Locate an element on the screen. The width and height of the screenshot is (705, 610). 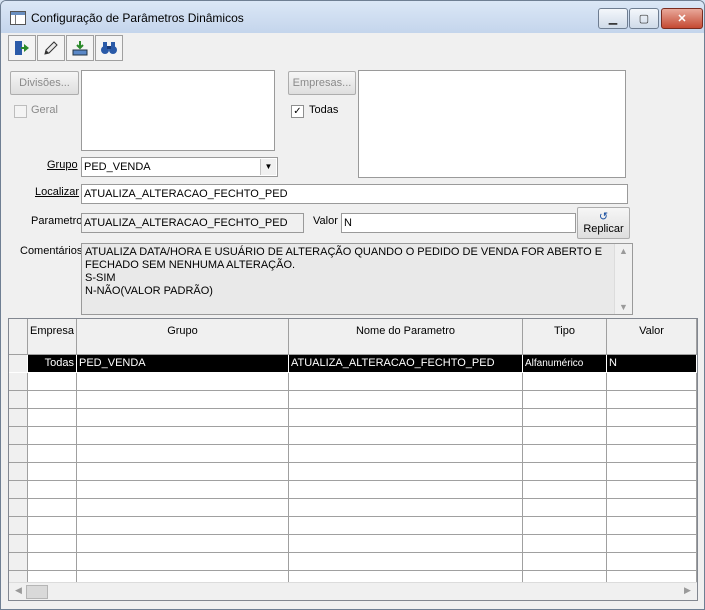
empresas-list is located at coordinates (492, 124).